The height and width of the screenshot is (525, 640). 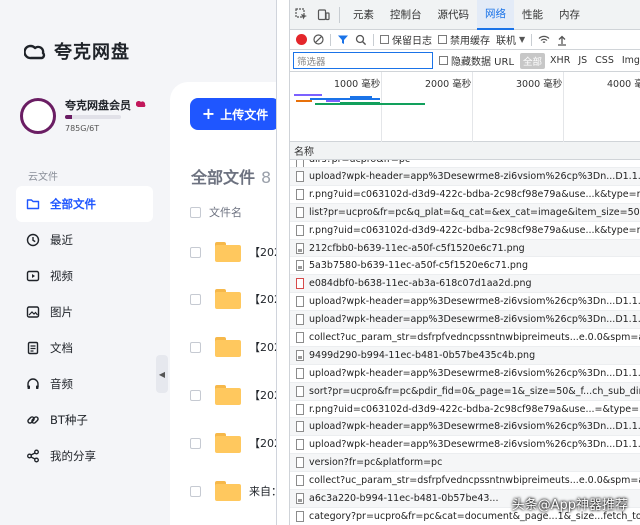 What do you see at coordinates (84, 204) in the screenshot?
I see `sidebar-item-all-files: 全部文件` at bounding box center [84, 204].